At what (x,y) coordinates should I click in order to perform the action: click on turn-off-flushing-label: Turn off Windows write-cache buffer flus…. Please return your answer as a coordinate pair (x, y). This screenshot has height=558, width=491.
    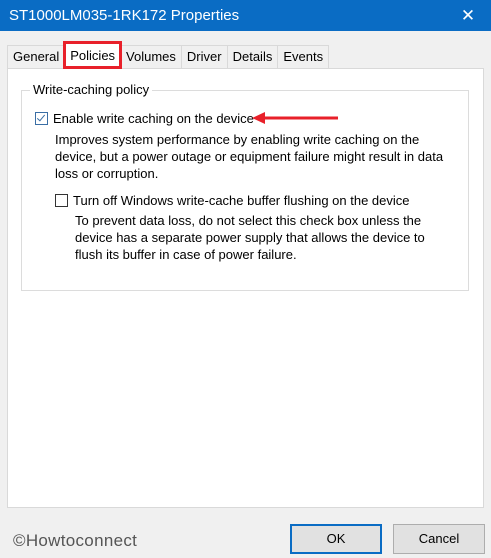
    Looking at the image, I should click on (241, 200).